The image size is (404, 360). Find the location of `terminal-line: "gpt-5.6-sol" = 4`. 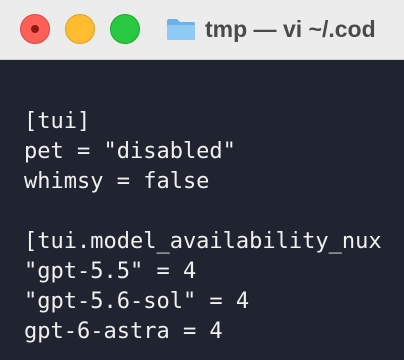

terminal-line: "gpt-5.6-sol" = 4 is located at coordinates (137, 301).